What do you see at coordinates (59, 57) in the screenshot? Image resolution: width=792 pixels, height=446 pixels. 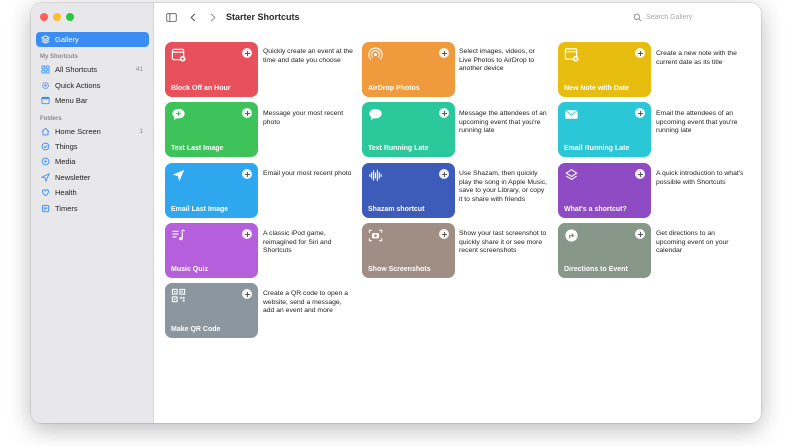 I see `sidebar-section-my-shortcuts: My Shortcuts` at bounding box center [59, 57].